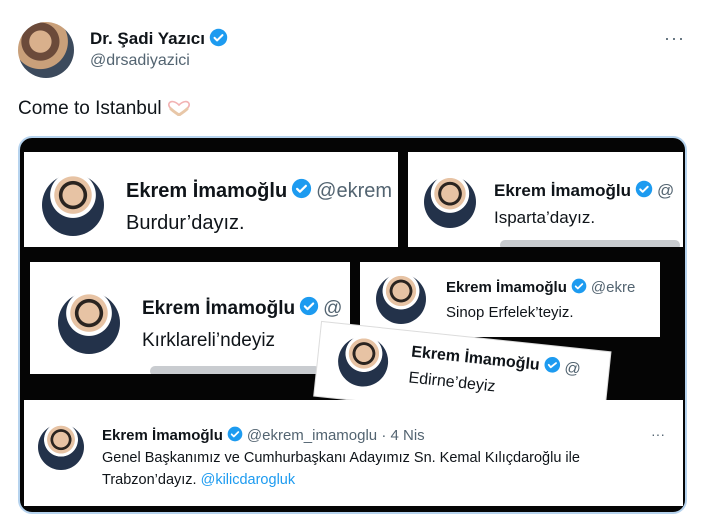 This screenshot has width=703, height=519. I want to click on more-options-icon: ···, so click(674, 38).